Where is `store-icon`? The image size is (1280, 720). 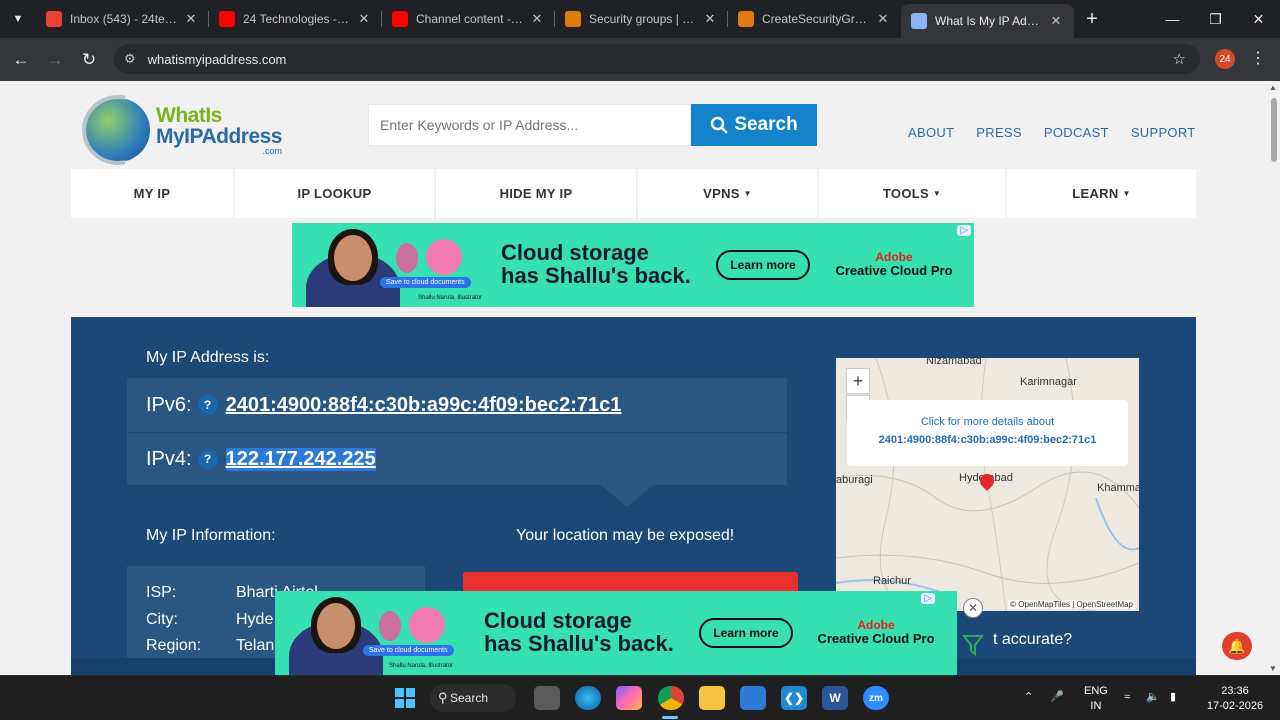 store-icon is located at coordinates (753, 698).